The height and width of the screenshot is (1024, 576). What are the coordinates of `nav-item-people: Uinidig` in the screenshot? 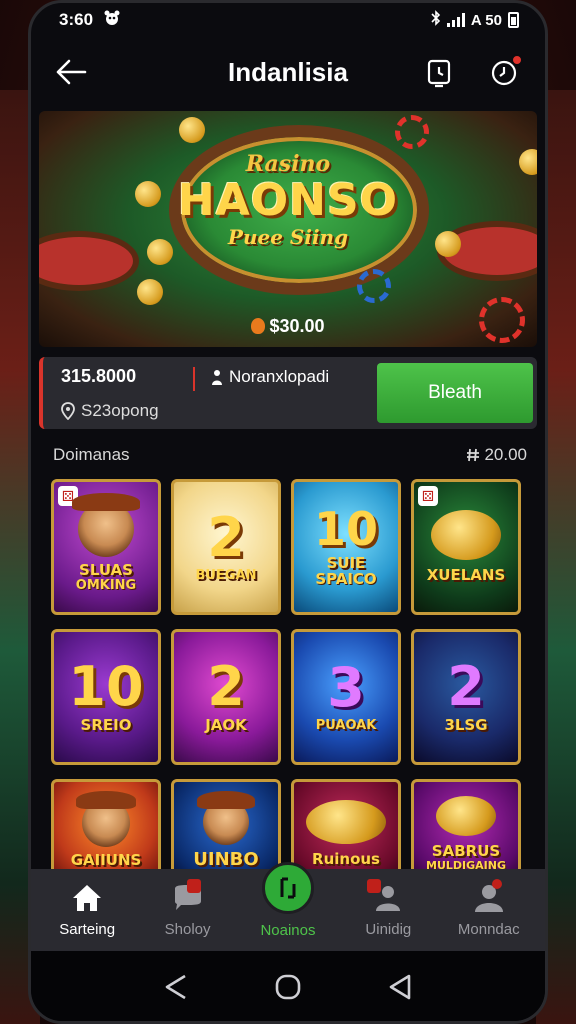 It's located at (388, 908).